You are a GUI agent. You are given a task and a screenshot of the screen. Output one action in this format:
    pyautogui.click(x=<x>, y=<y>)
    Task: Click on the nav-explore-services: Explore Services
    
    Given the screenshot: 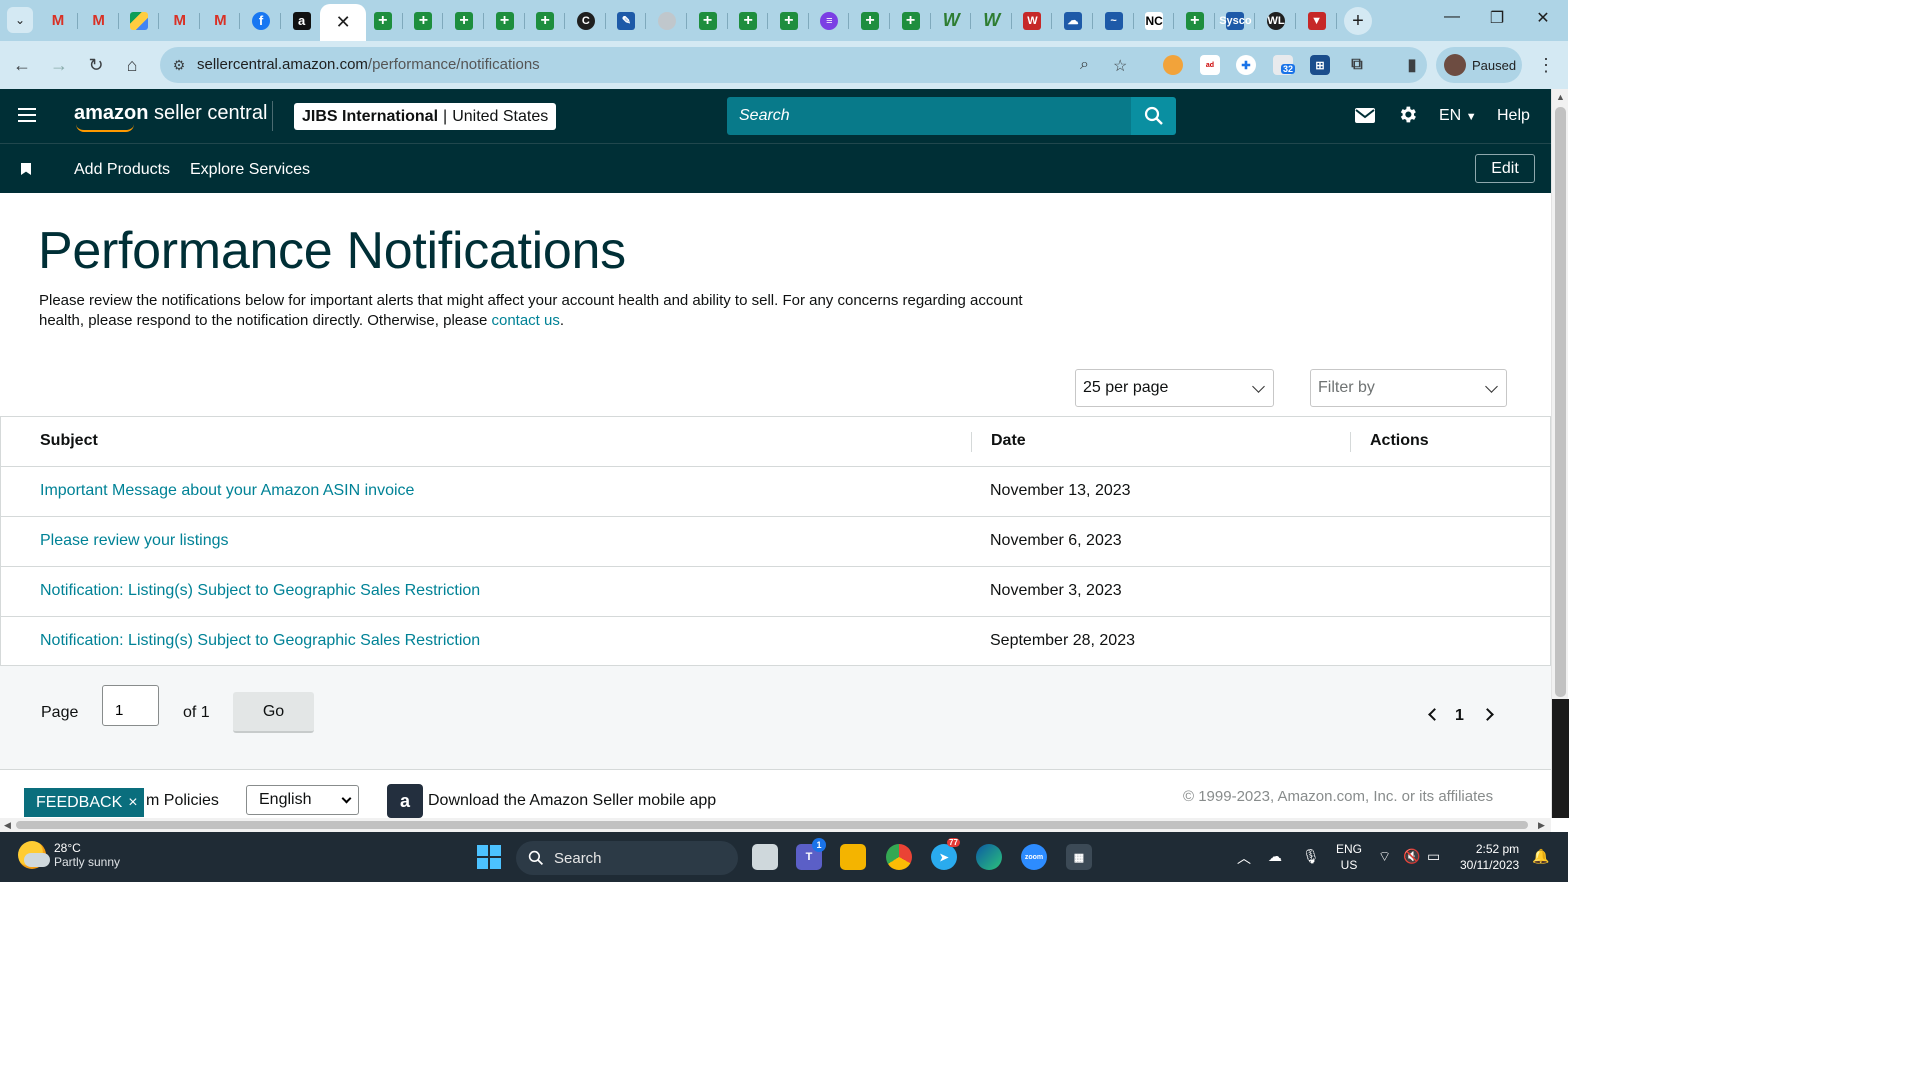 What is the action you would take?
    pyautogui.click(x=250, y=170)
    